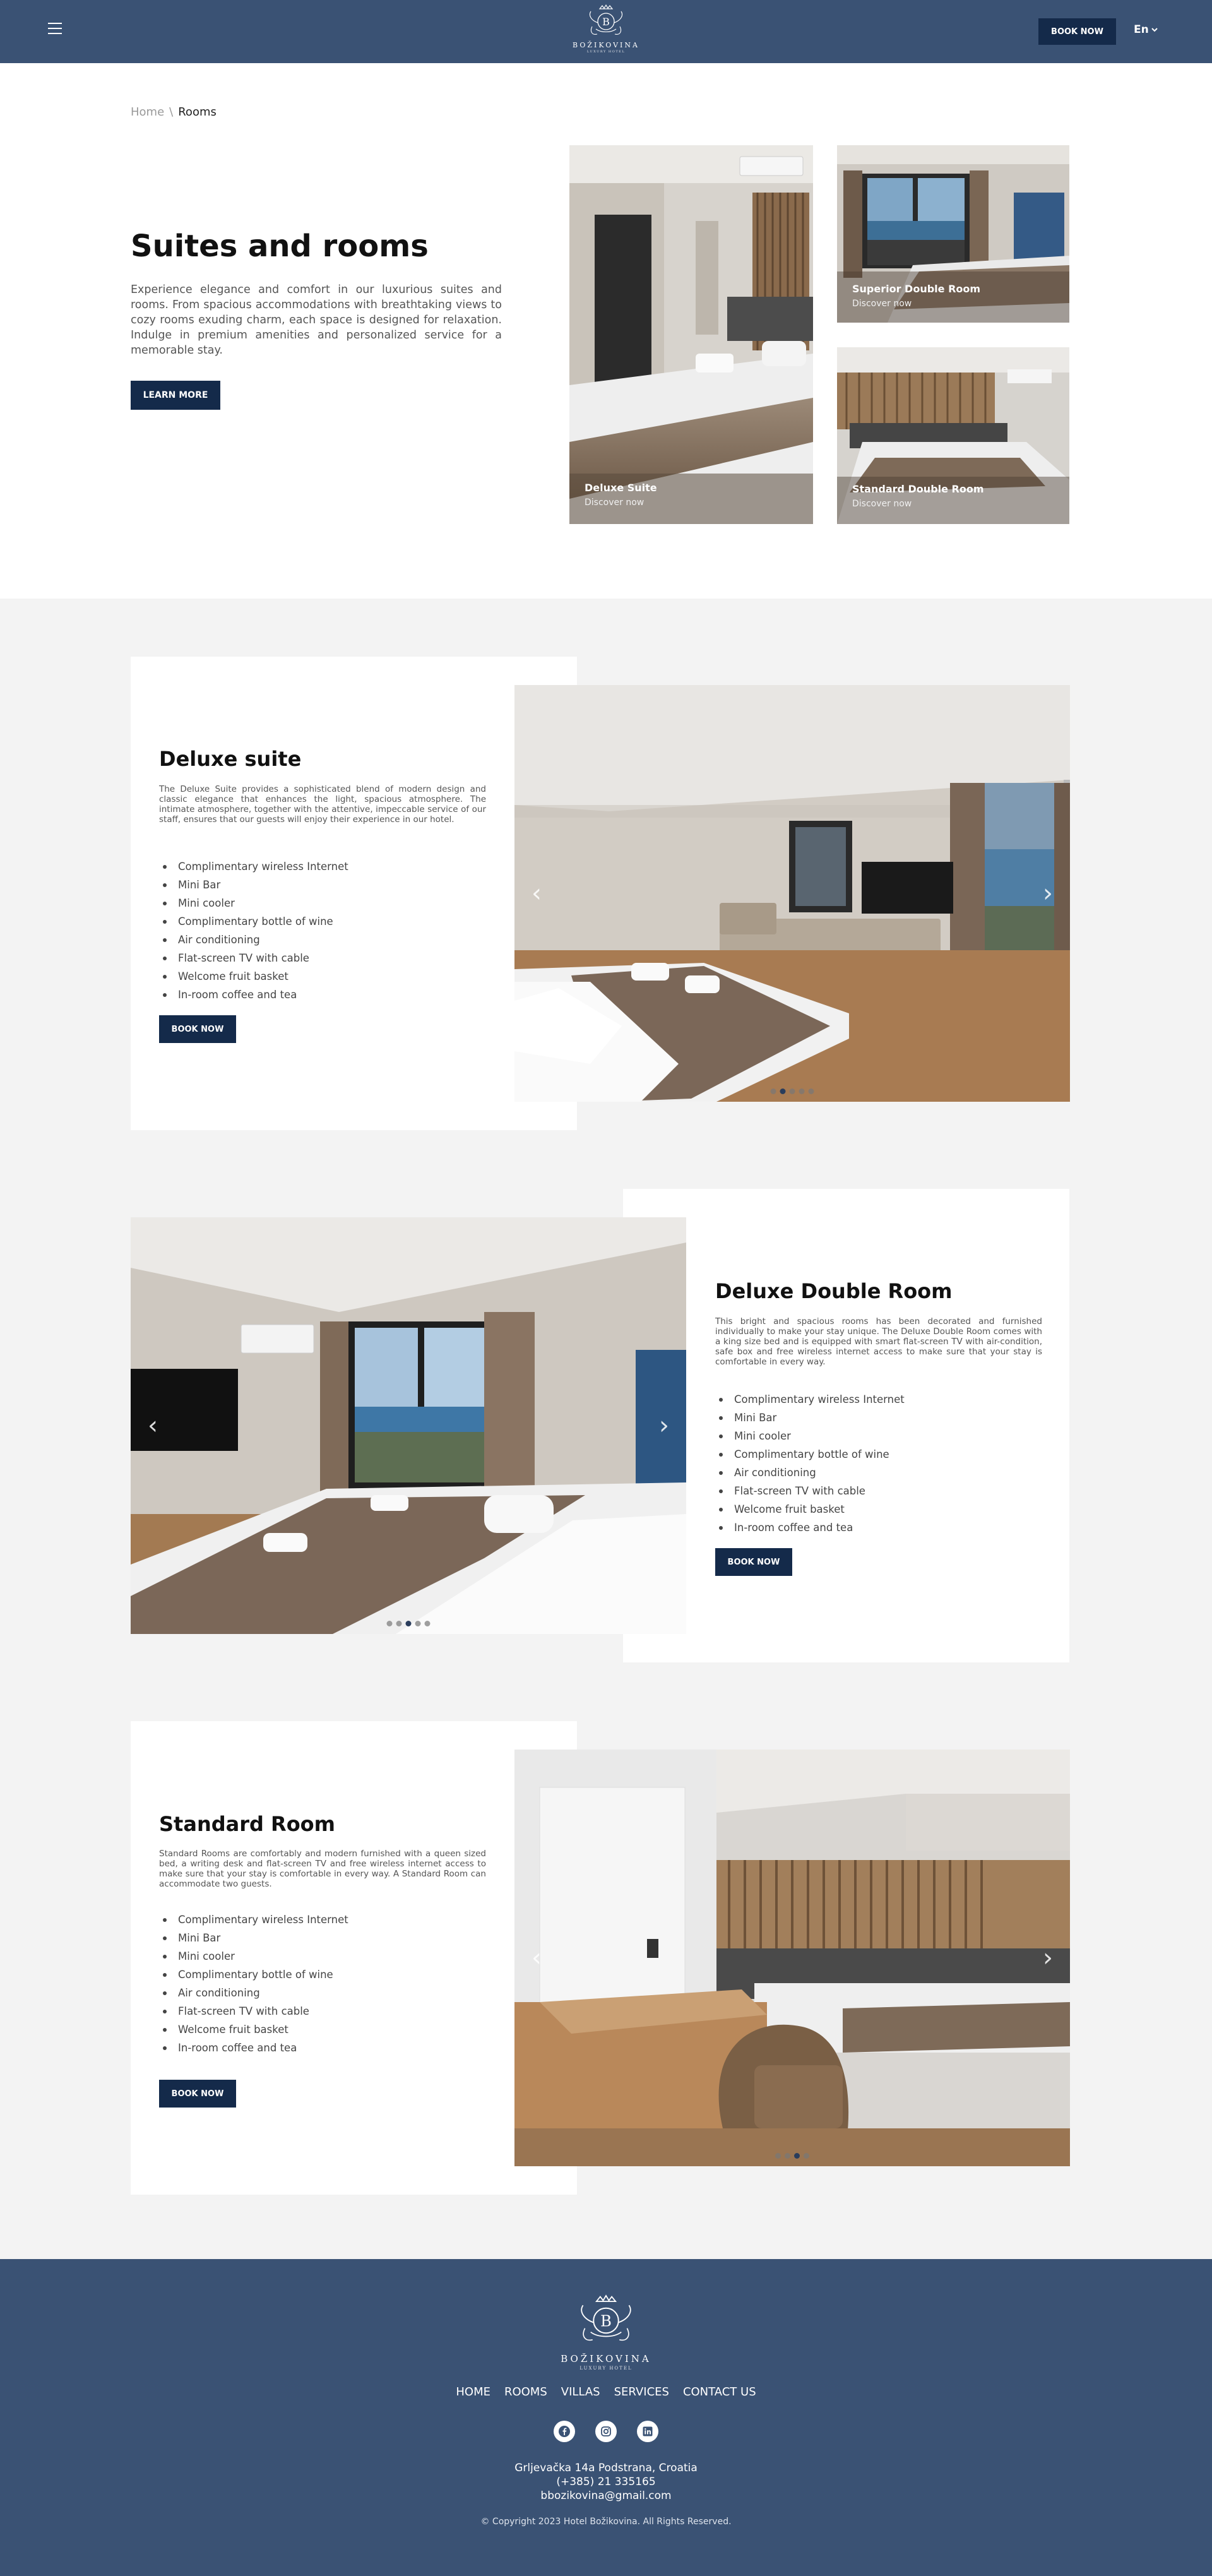 Image resolution: width=1212 pixels, height=2576 pixels. Describe the element at coordinates (606, 2332) in the screenshot. I see `footer-logo: B BOŽIKOVINA LUXURY HOTEL` at that location.